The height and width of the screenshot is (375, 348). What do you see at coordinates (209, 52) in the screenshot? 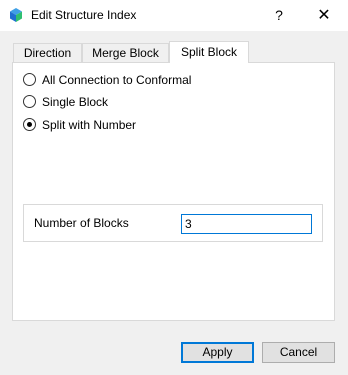
I see `tab-split-block: Split Block` at bounding box center [209, 52].